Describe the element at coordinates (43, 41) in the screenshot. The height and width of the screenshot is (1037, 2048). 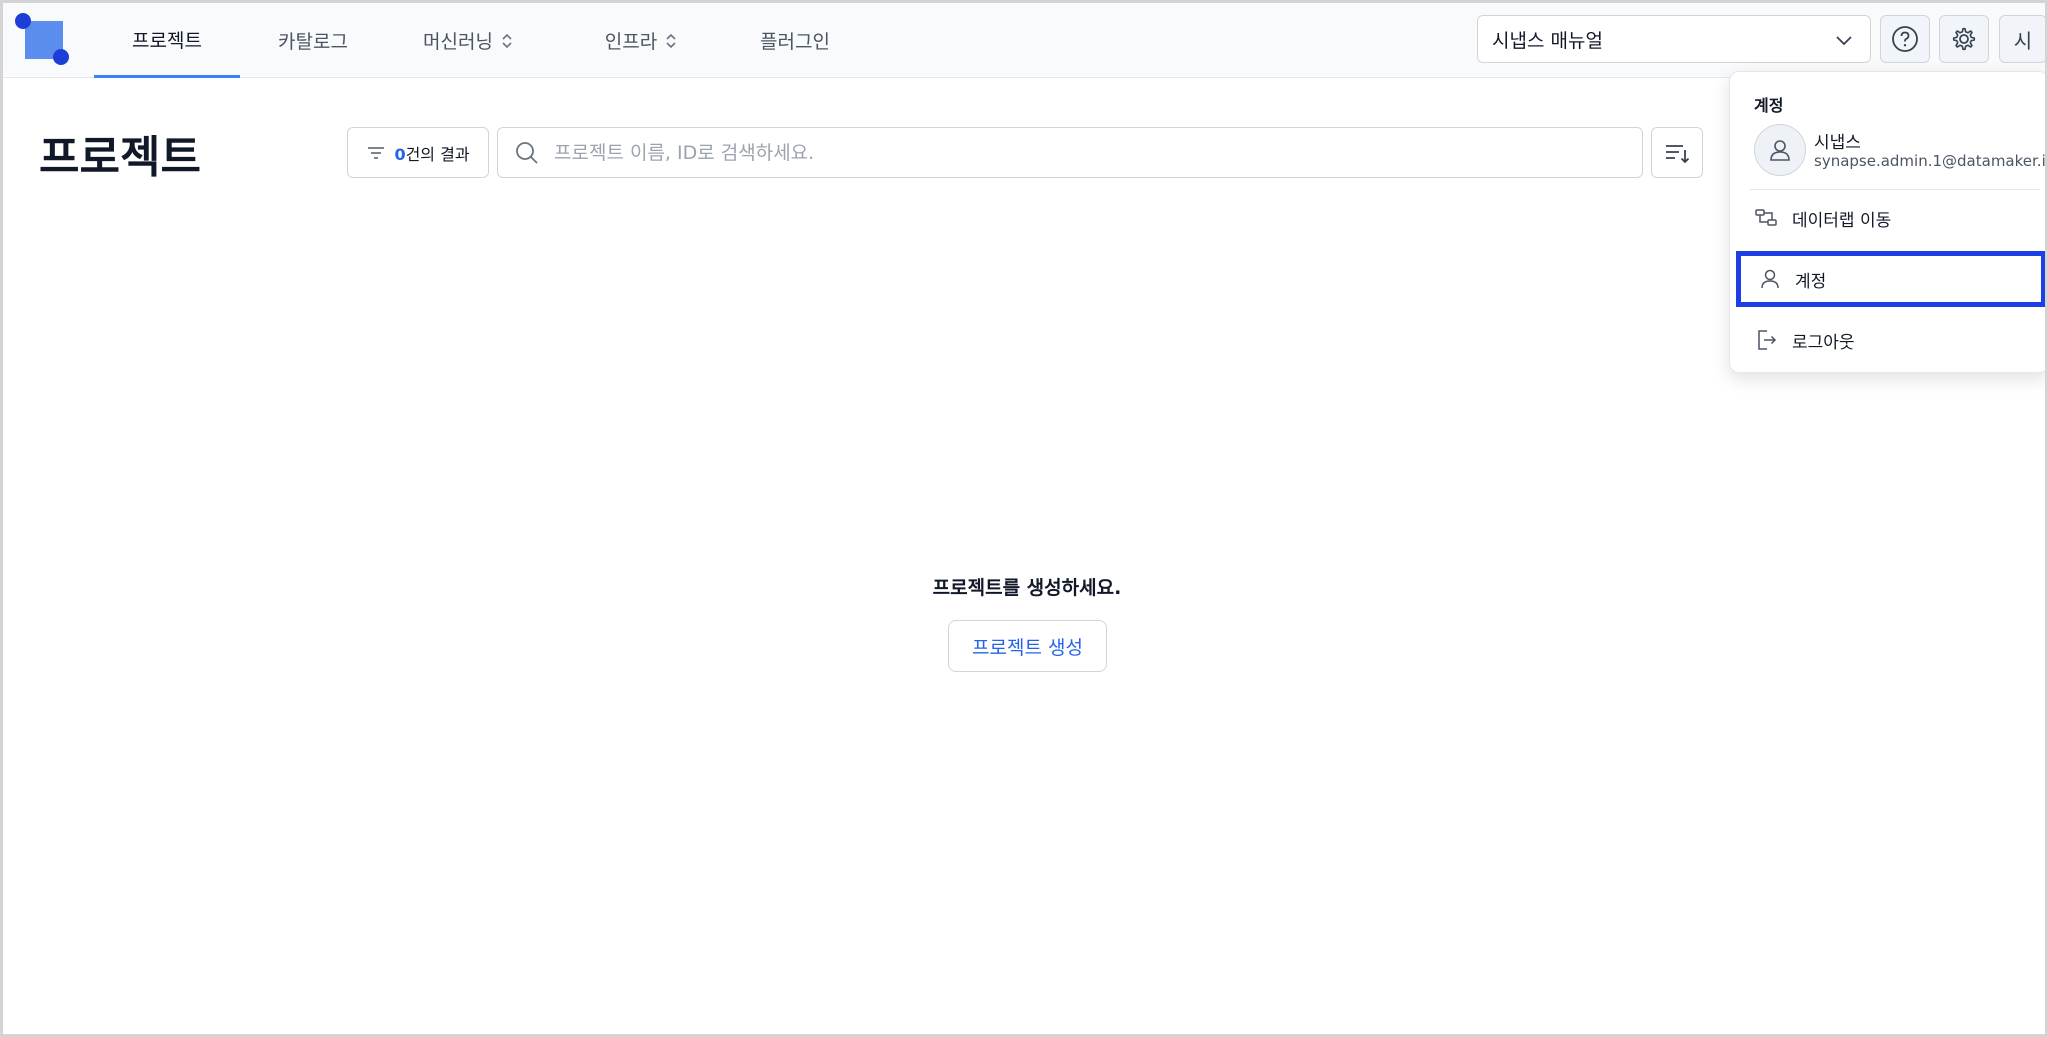
I see `app-logo` at that location.